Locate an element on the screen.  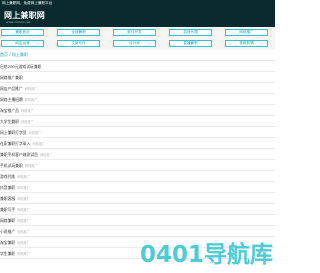
watermark-text: 0401导航库 is located at coordinates (206, 254).